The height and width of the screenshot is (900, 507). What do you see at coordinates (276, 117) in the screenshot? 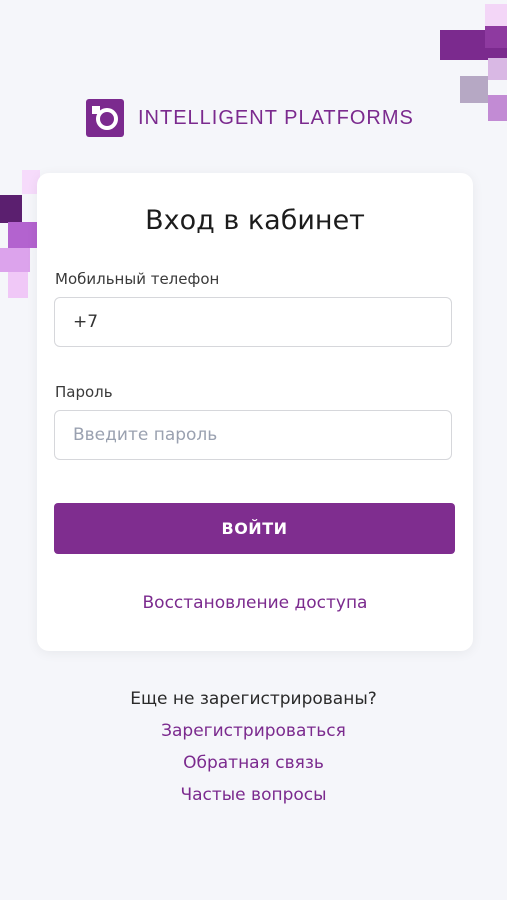
I see `brand-name: INTELLIGENT PLATFORMS` at bounding box center [276, 117].